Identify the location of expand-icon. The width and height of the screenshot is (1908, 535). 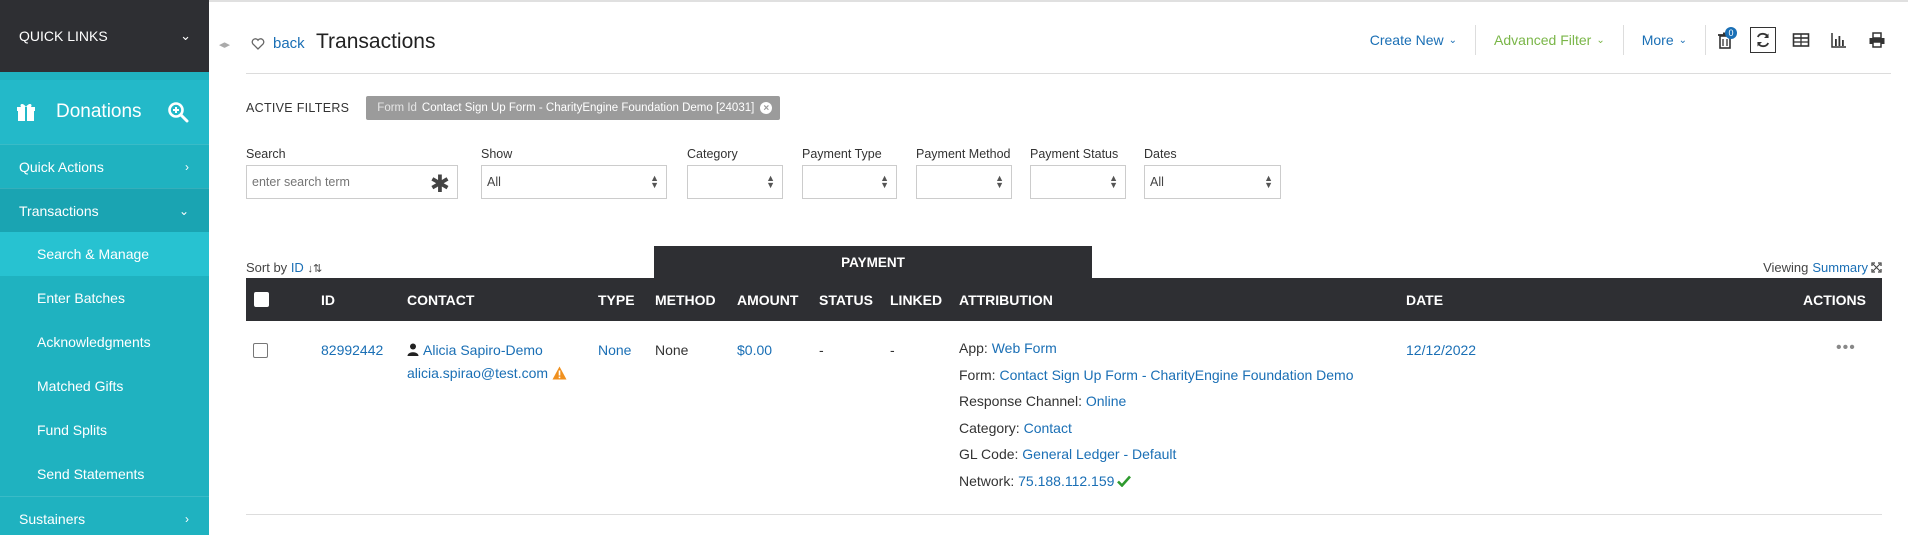
(1876, 267).